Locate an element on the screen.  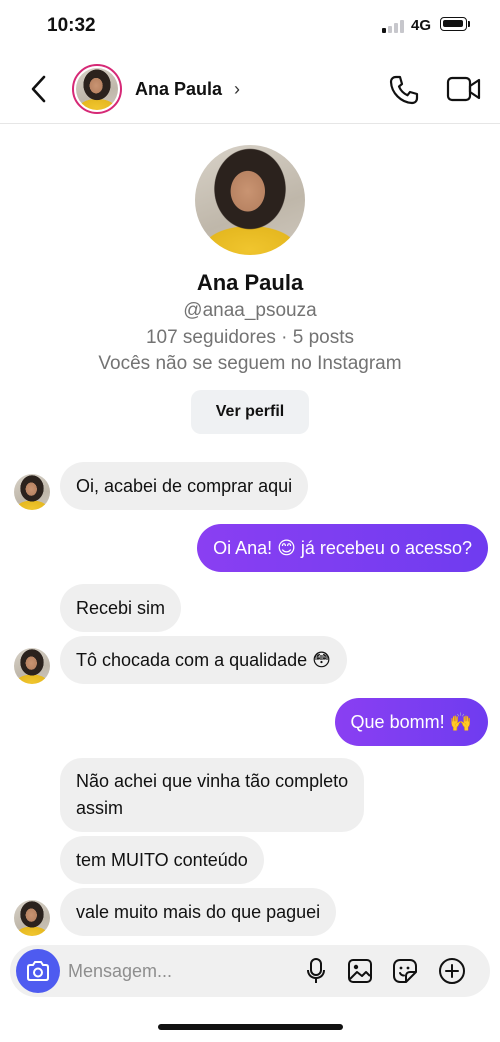
profile-handle: @anaa_psouza is located at coordinates (250, 310).